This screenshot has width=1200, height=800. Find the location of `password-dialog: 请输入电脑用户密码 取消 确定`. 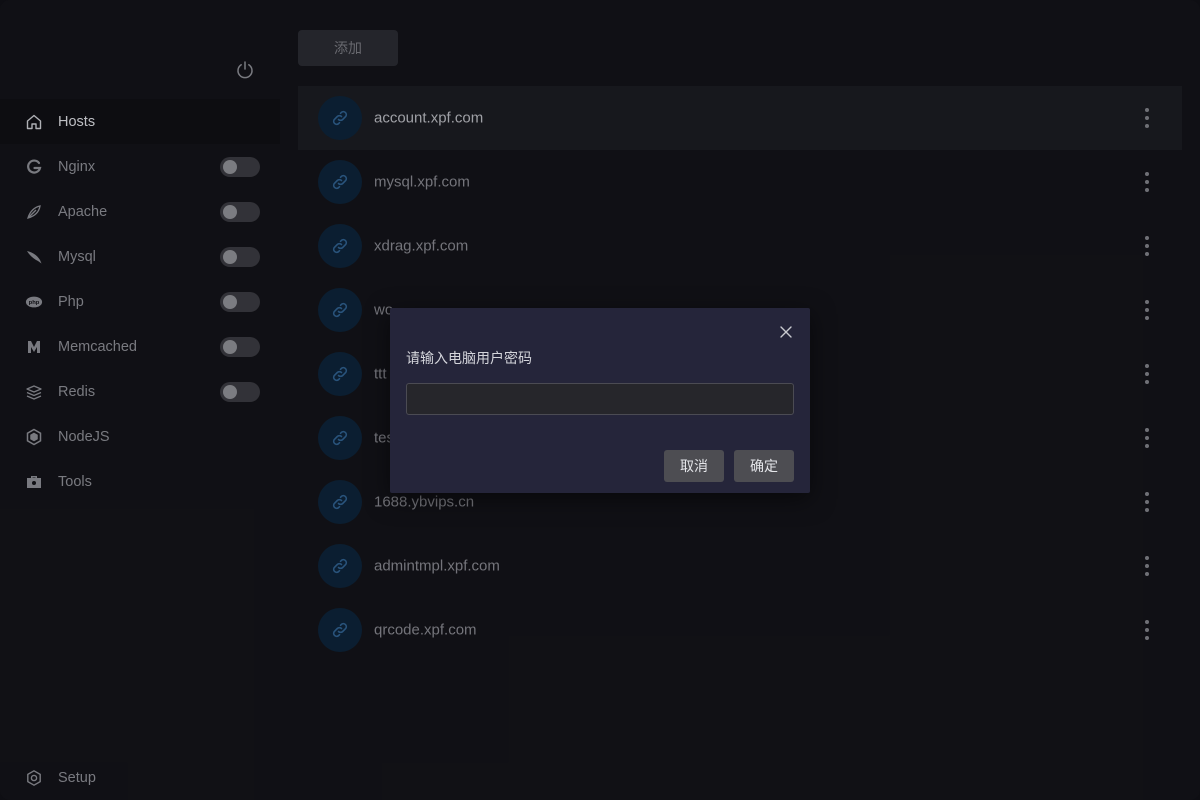

password-dialog: 请输入电脑用户密码 取消 确定 is located at coordinates (600, 400).